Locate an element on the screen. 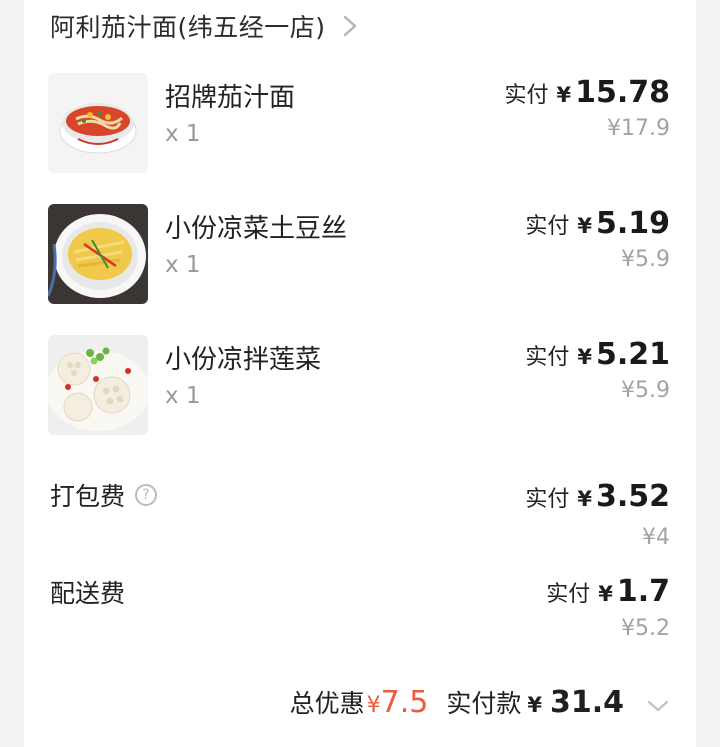 The height and width of the screenshot is (747, 720). store-header: 阿利茄汁面(纬五经一店) is located at coordinates (205, 26).